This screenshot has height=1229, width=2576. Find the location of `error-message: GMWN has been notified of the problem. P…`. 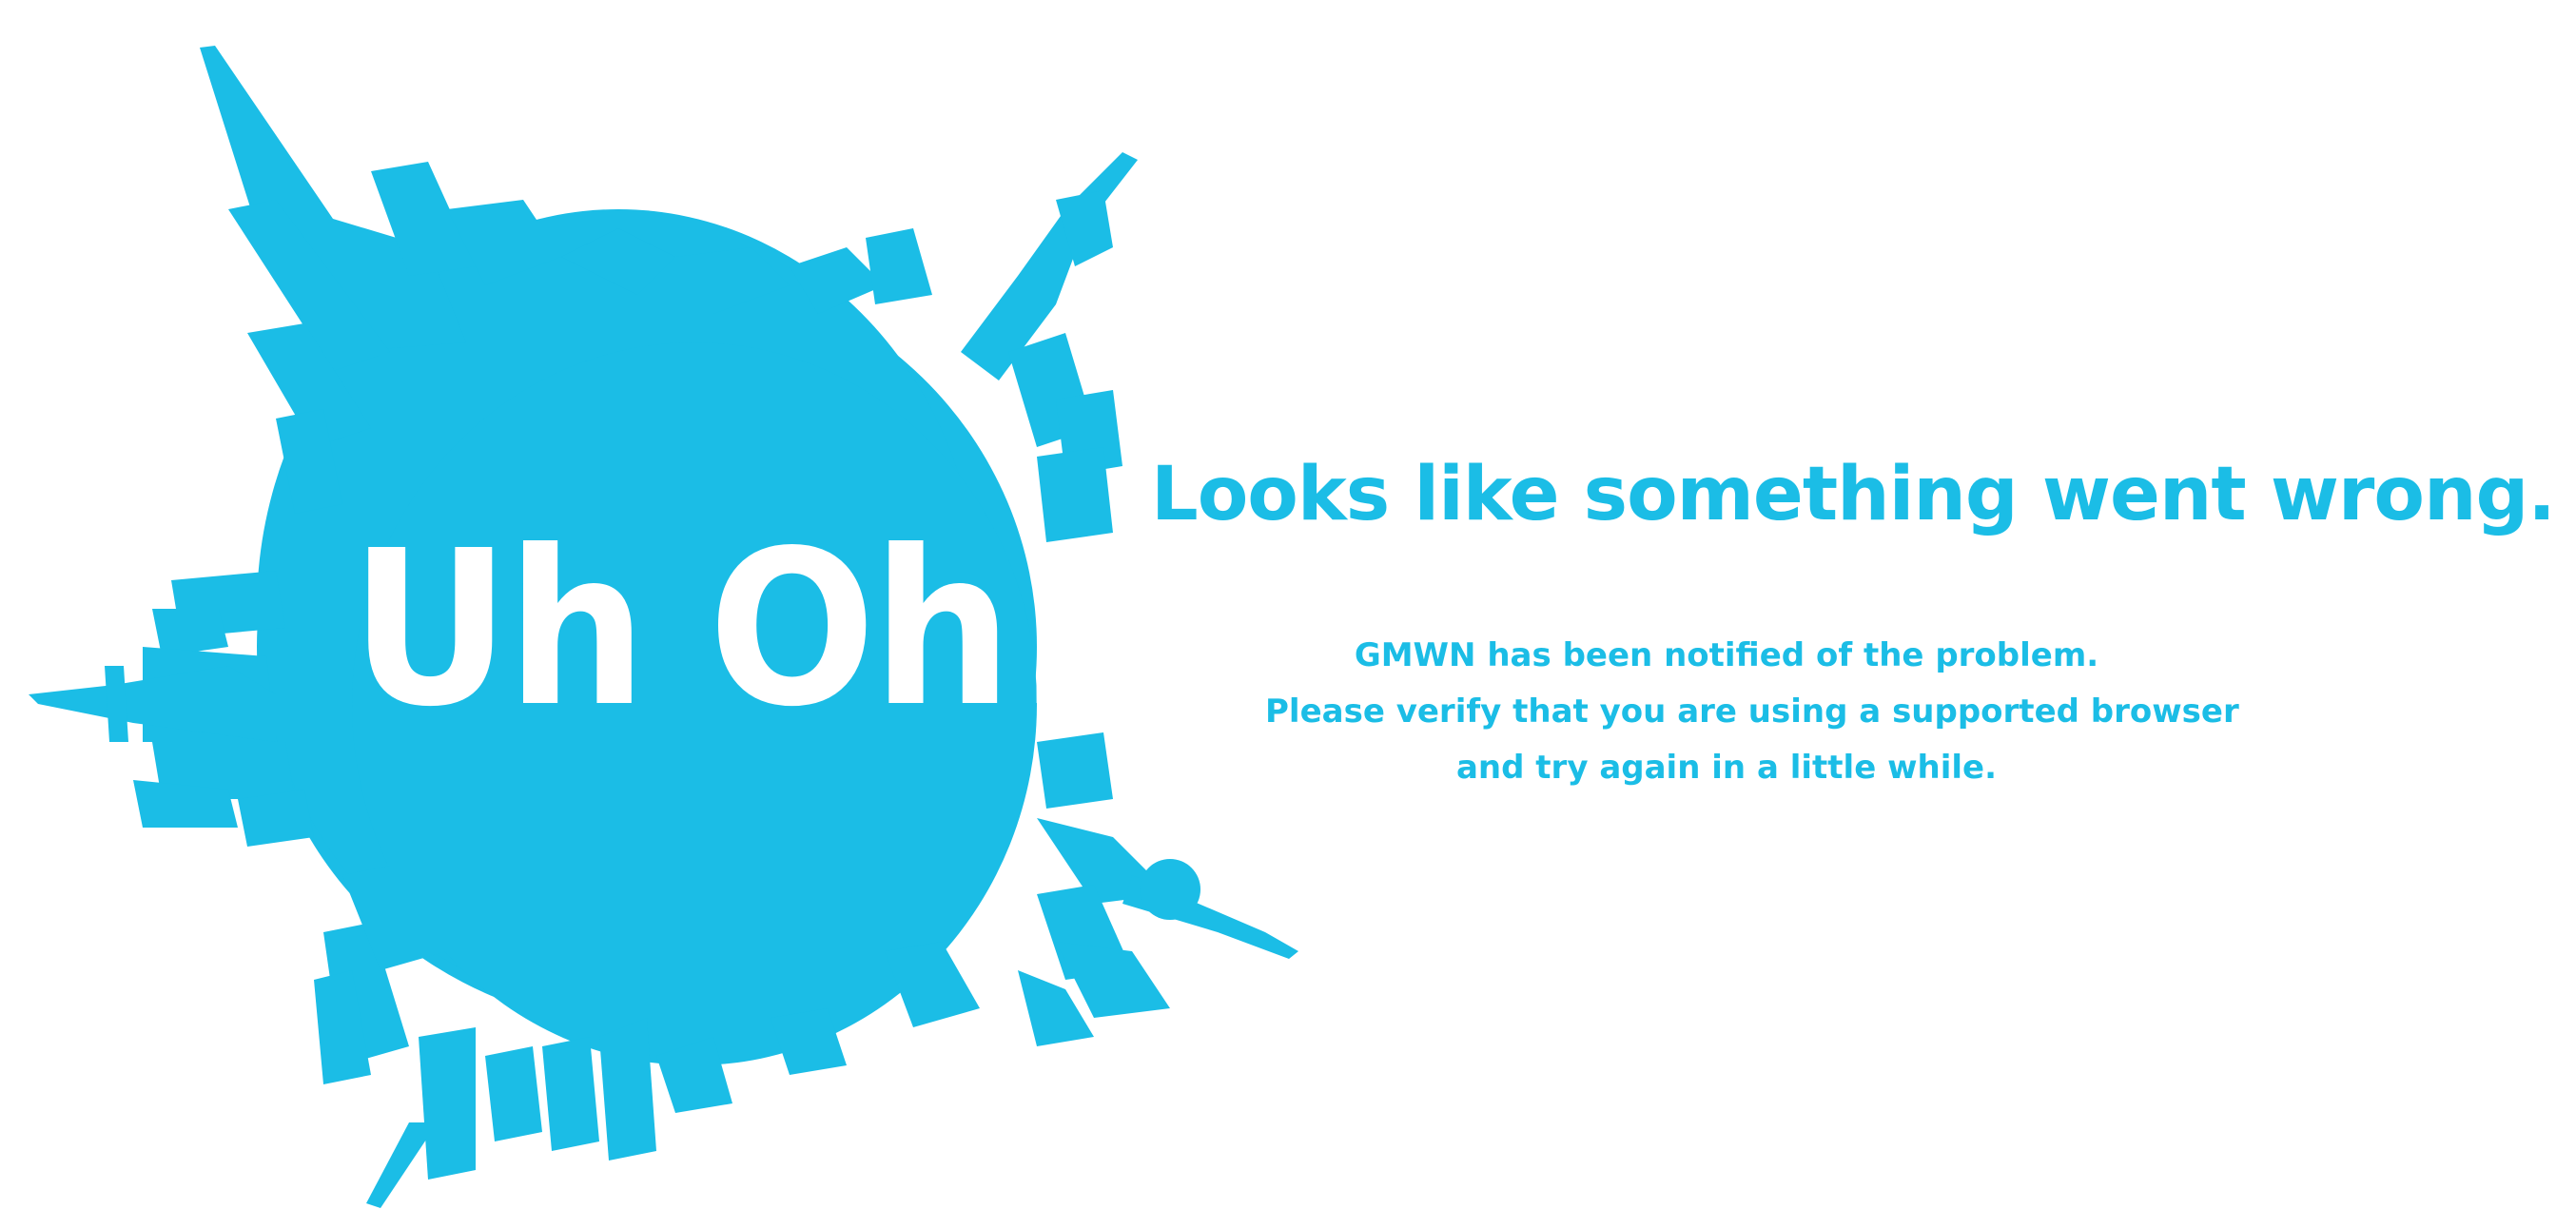

error-message: GMWN has been notified of the problem. P… is located at coordinates (1752, 712).